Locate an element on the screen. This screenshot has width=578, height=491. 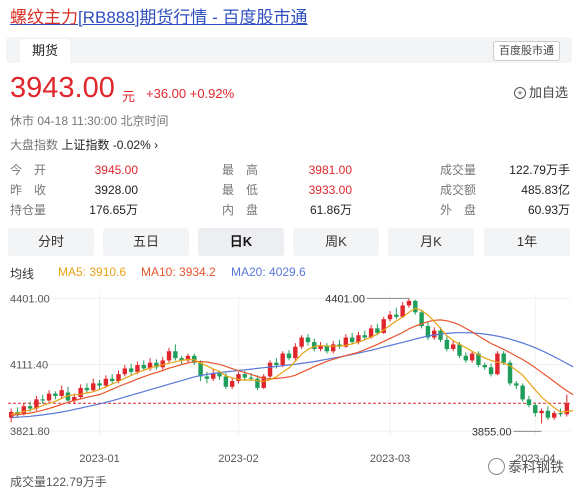
open-interest-label: 持仓量 is located at coordinates (28, 210).